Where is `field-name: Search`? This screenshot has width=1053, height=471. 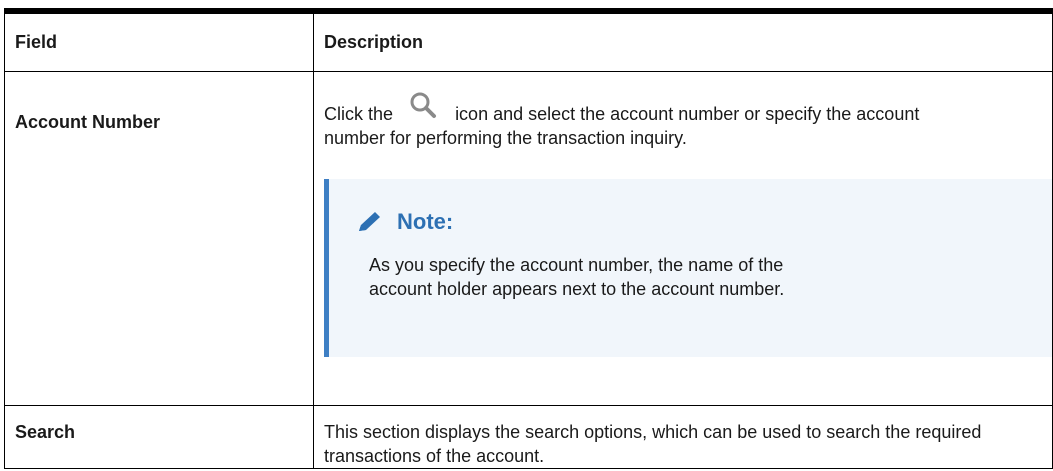
field-name: Search is located at coordinates (159, 436).